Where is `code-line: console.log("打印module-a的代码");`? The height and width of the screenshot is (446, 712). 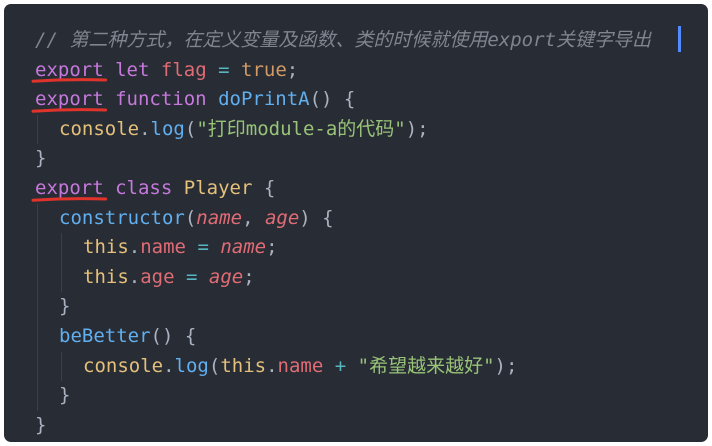 code-line: console.log("打印module-a的代码"); is located at coordinates (343, 129).